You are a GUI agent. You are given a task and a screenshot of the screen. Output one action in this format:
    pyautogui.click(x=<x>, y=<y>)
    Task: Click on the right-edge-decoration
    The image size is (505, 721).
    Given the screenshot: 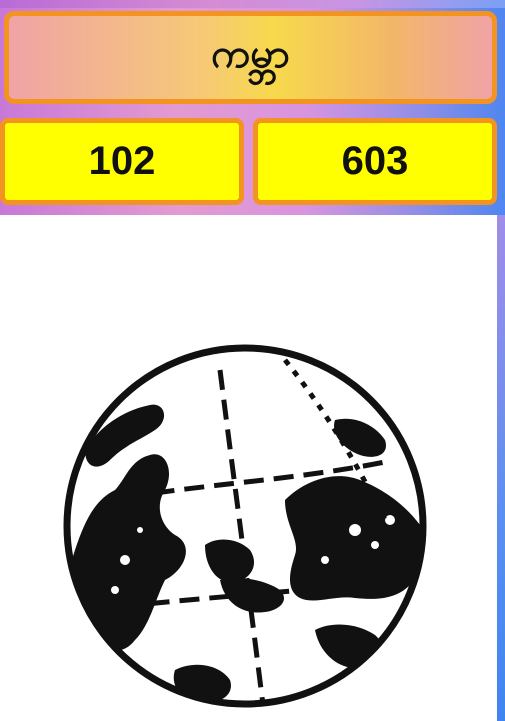 What is the action you would take?
    pyautogui.click(x=501, y=468)
    